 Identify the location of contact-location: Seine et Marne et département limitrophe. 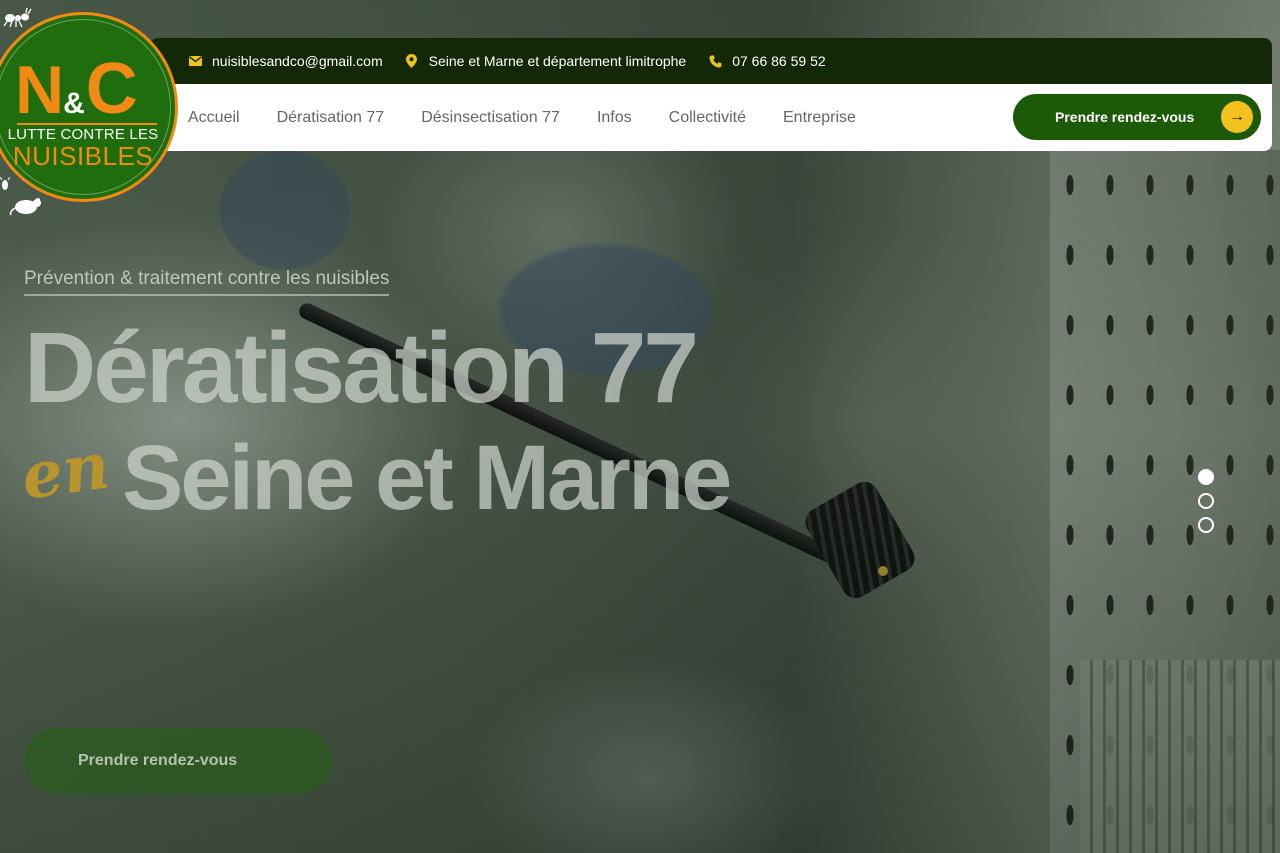
(546, 61).